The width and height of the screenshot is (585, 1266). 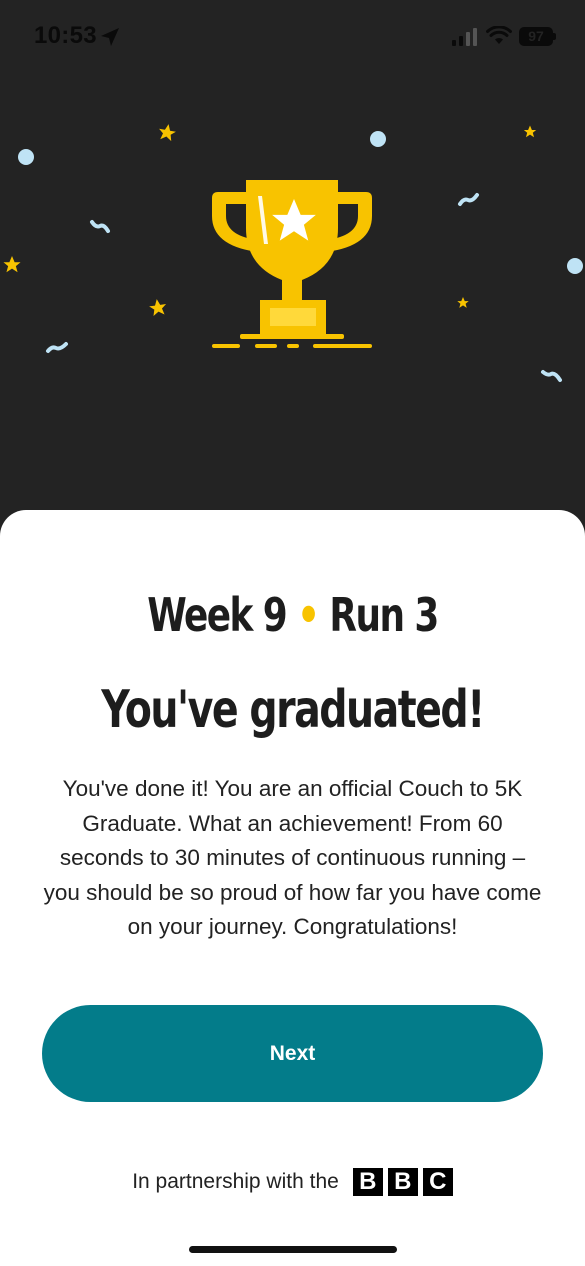 What do you see at coordinates (293, 710) in the screenshot?
I see `page-title: You've graduated!` at bounding box center [293, 710].